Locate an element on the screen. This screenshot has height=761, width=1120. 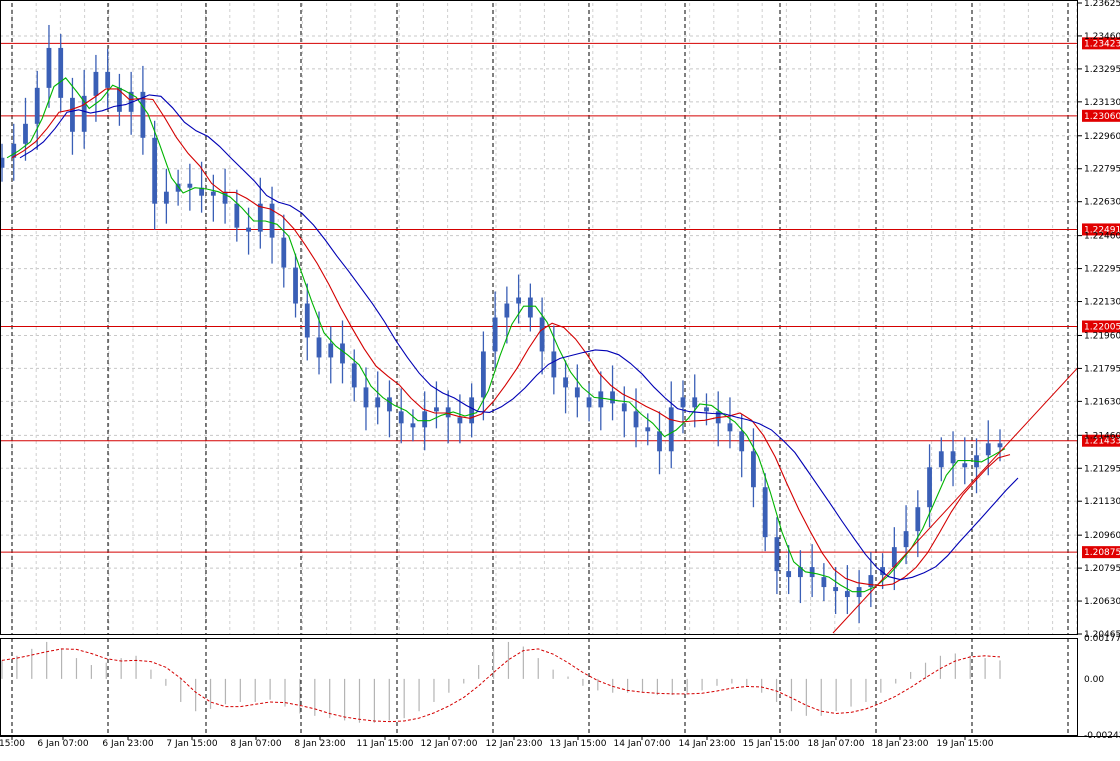
x-tick-label: 6 Jan 07:00 is located at coordinates (63, 744).